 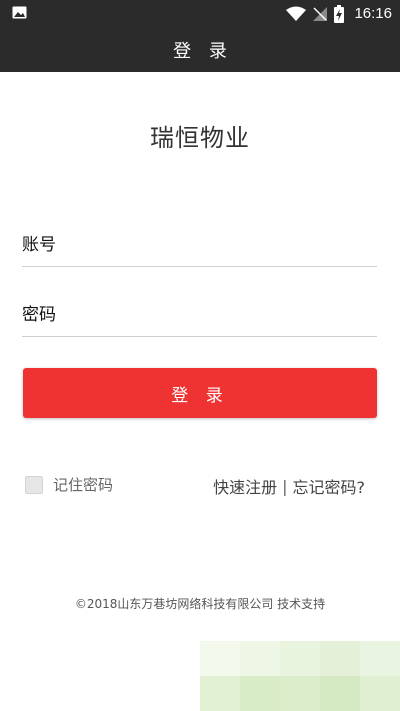 I want to click on app-bar: 登 录, so click(x=200, y=49).